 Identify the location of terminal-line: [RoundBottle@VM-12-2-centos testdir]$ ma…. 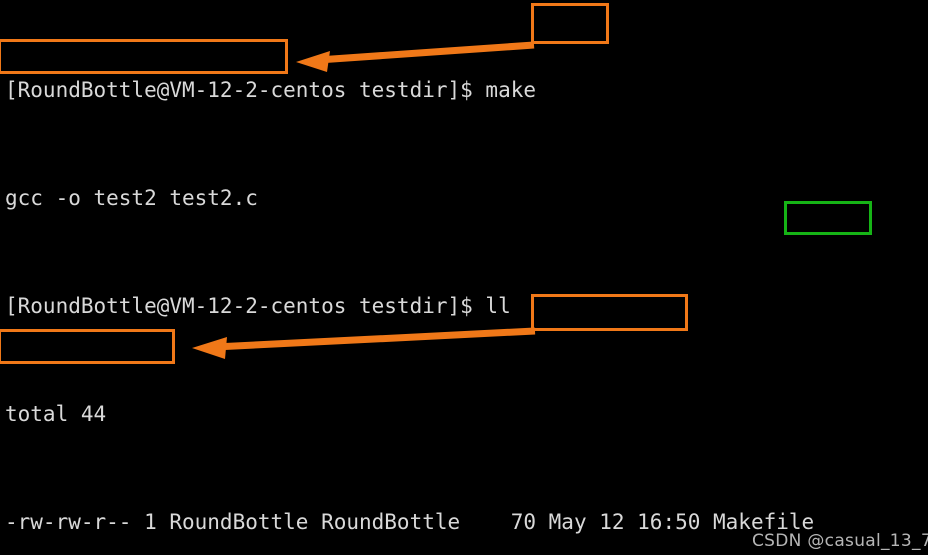
(271, 90).